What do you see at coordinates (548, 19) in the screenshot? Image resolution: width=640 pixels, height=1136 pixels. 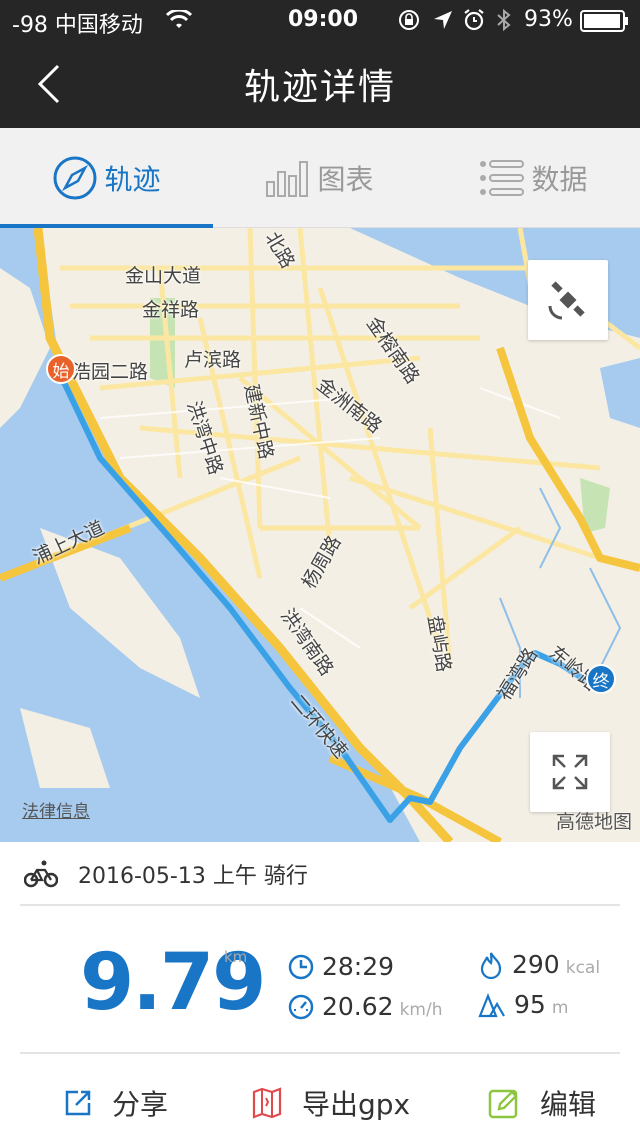 I see `battery-percent: 93%` at bounding box center [548, 19].